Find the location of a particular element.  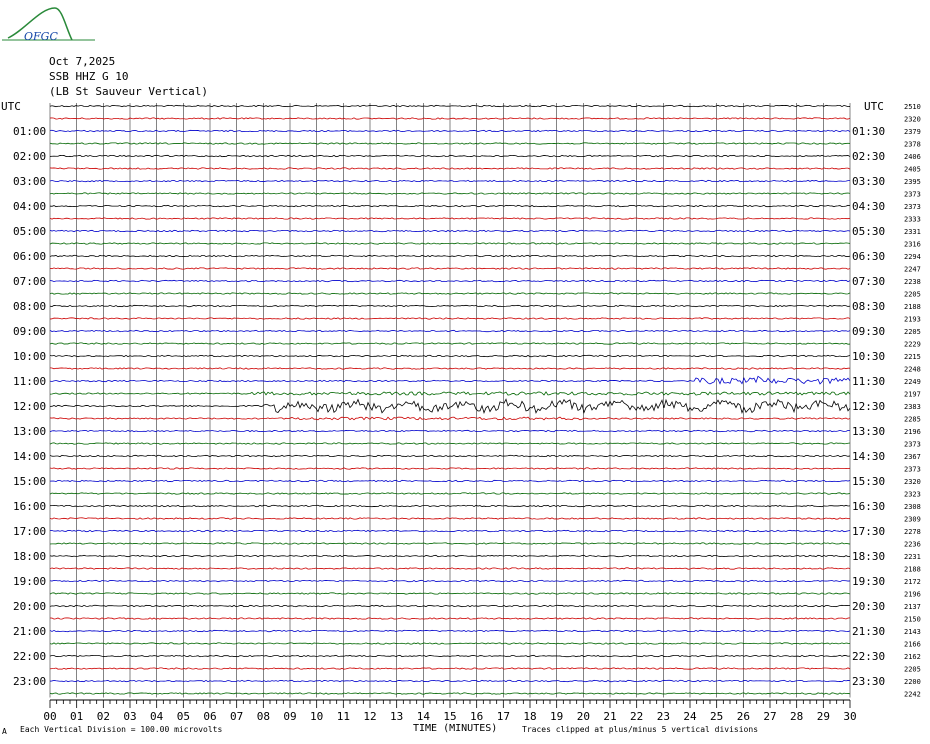

right-hour-label: 14:30 is located at coordinates (868, 456).